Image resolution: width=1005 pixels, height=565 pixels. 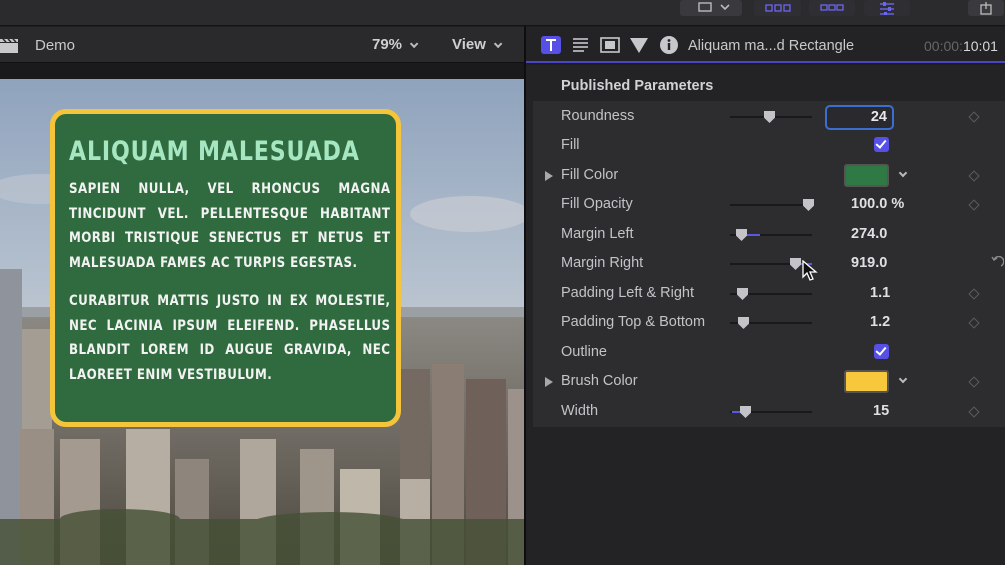 I want to click on project-name: Demo, so click(x=55, y=45).